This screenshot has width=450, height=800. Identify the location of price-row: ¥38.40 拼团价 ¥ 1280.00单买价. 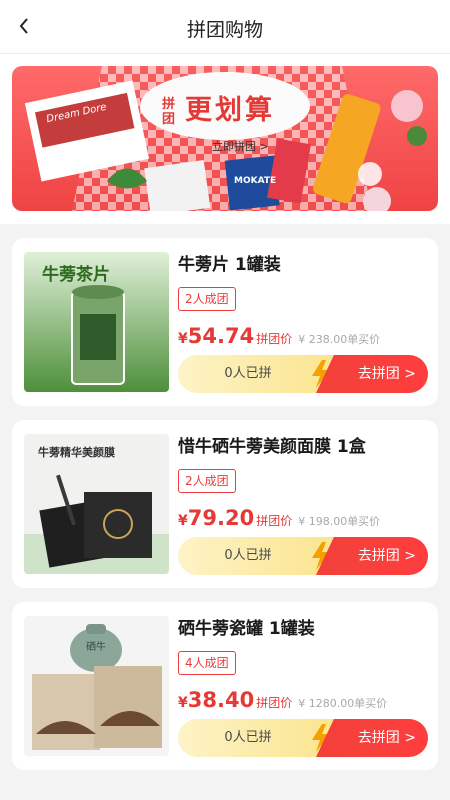
(282, 700).